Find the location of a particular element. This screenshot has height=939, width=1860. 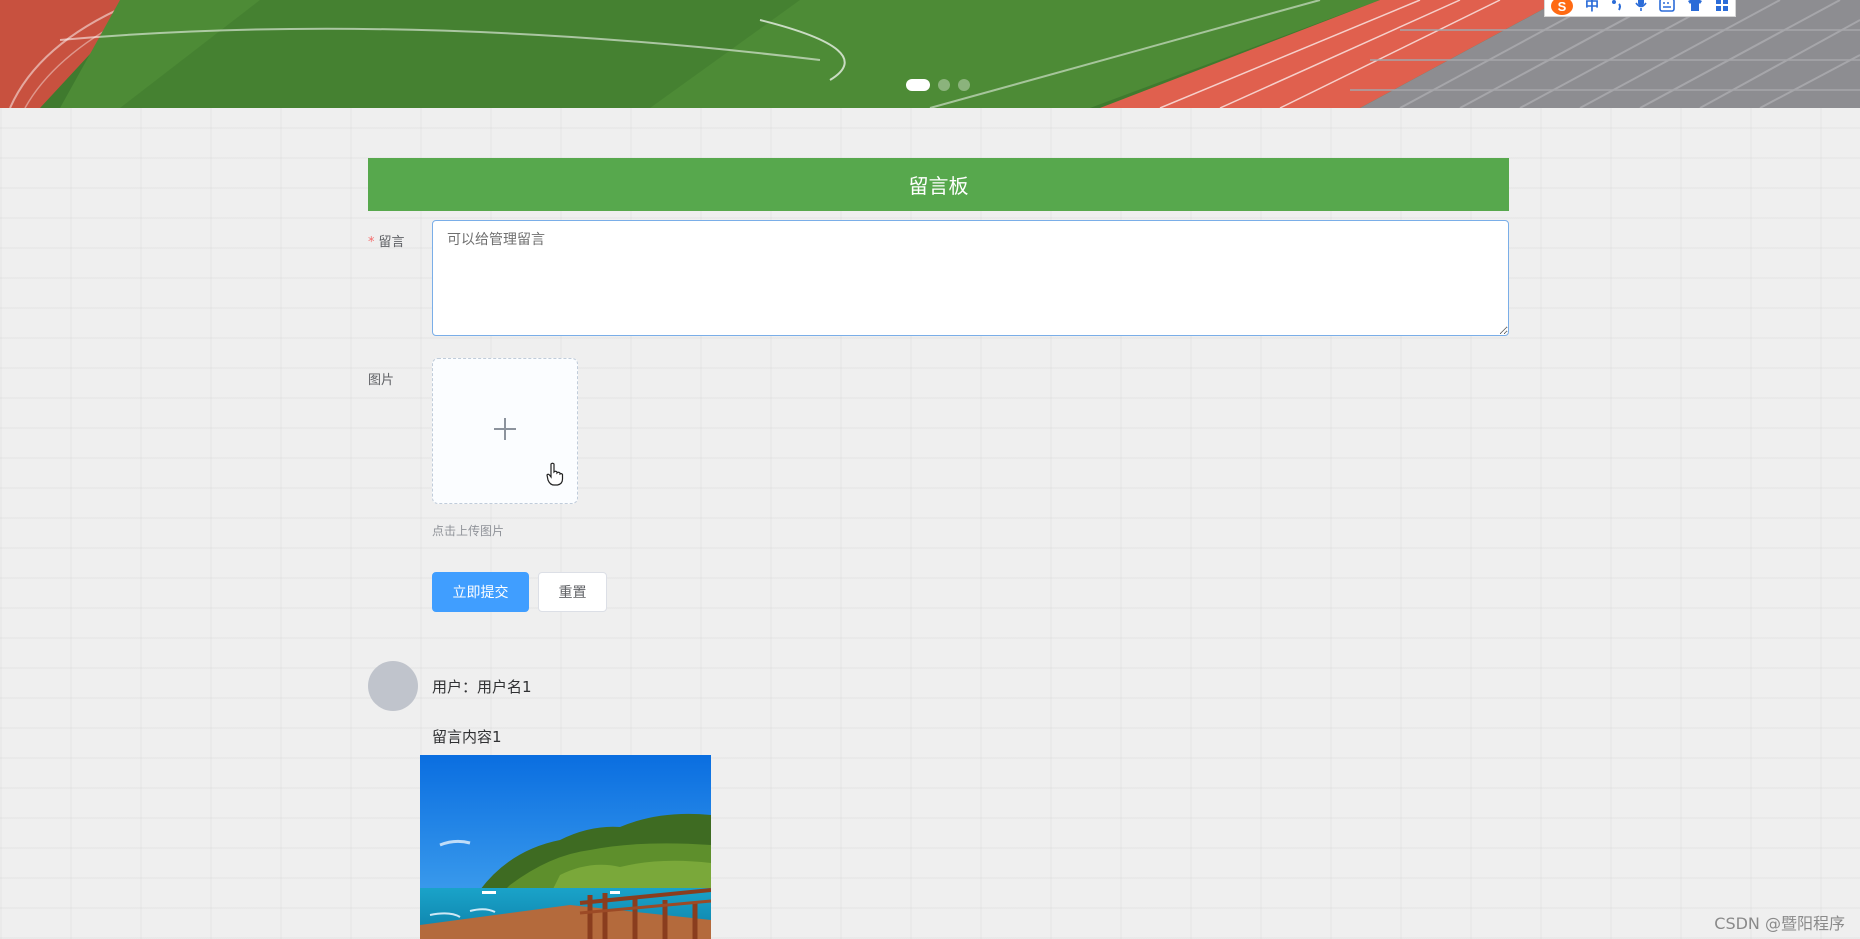

submit-button: 立即提交 is located at coordinates (480, 592).